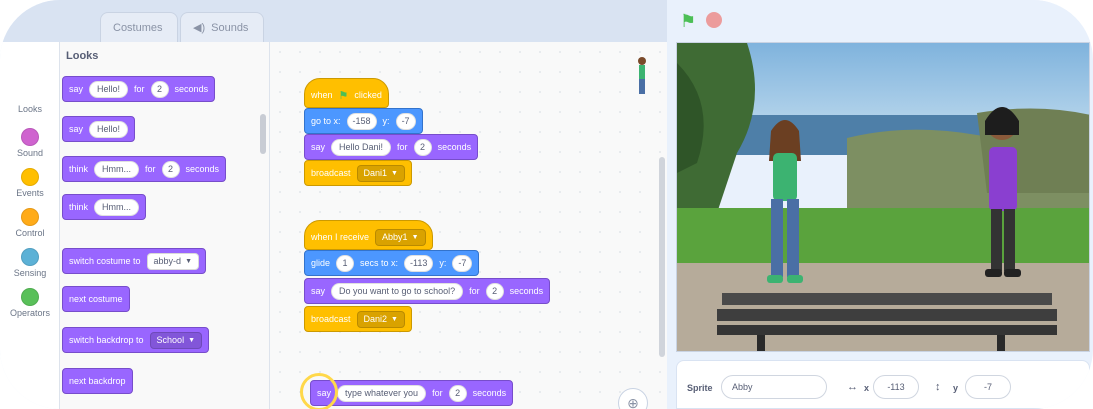 This screenshot has height=409, width=1093. Describe the element at coordinates (30, 137) in the screenshot. I see `sound-dot-icon` at that location.